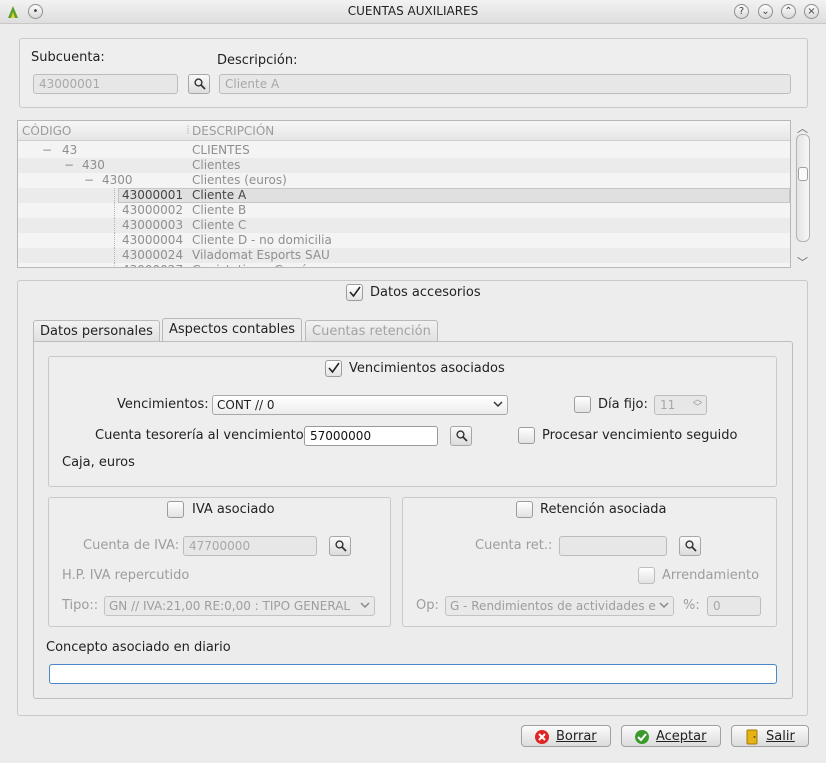  What do you see at coordinates (413, 674) in the screenshot?
I see `concepto-input` at bounding box center [413, 674].